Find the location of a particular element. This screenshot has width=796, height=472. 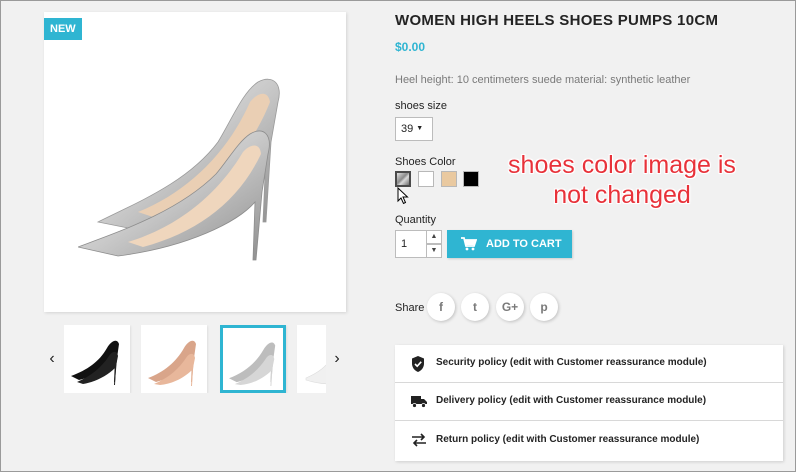

thumbnail-list: G is located at coordinates (195, 359).